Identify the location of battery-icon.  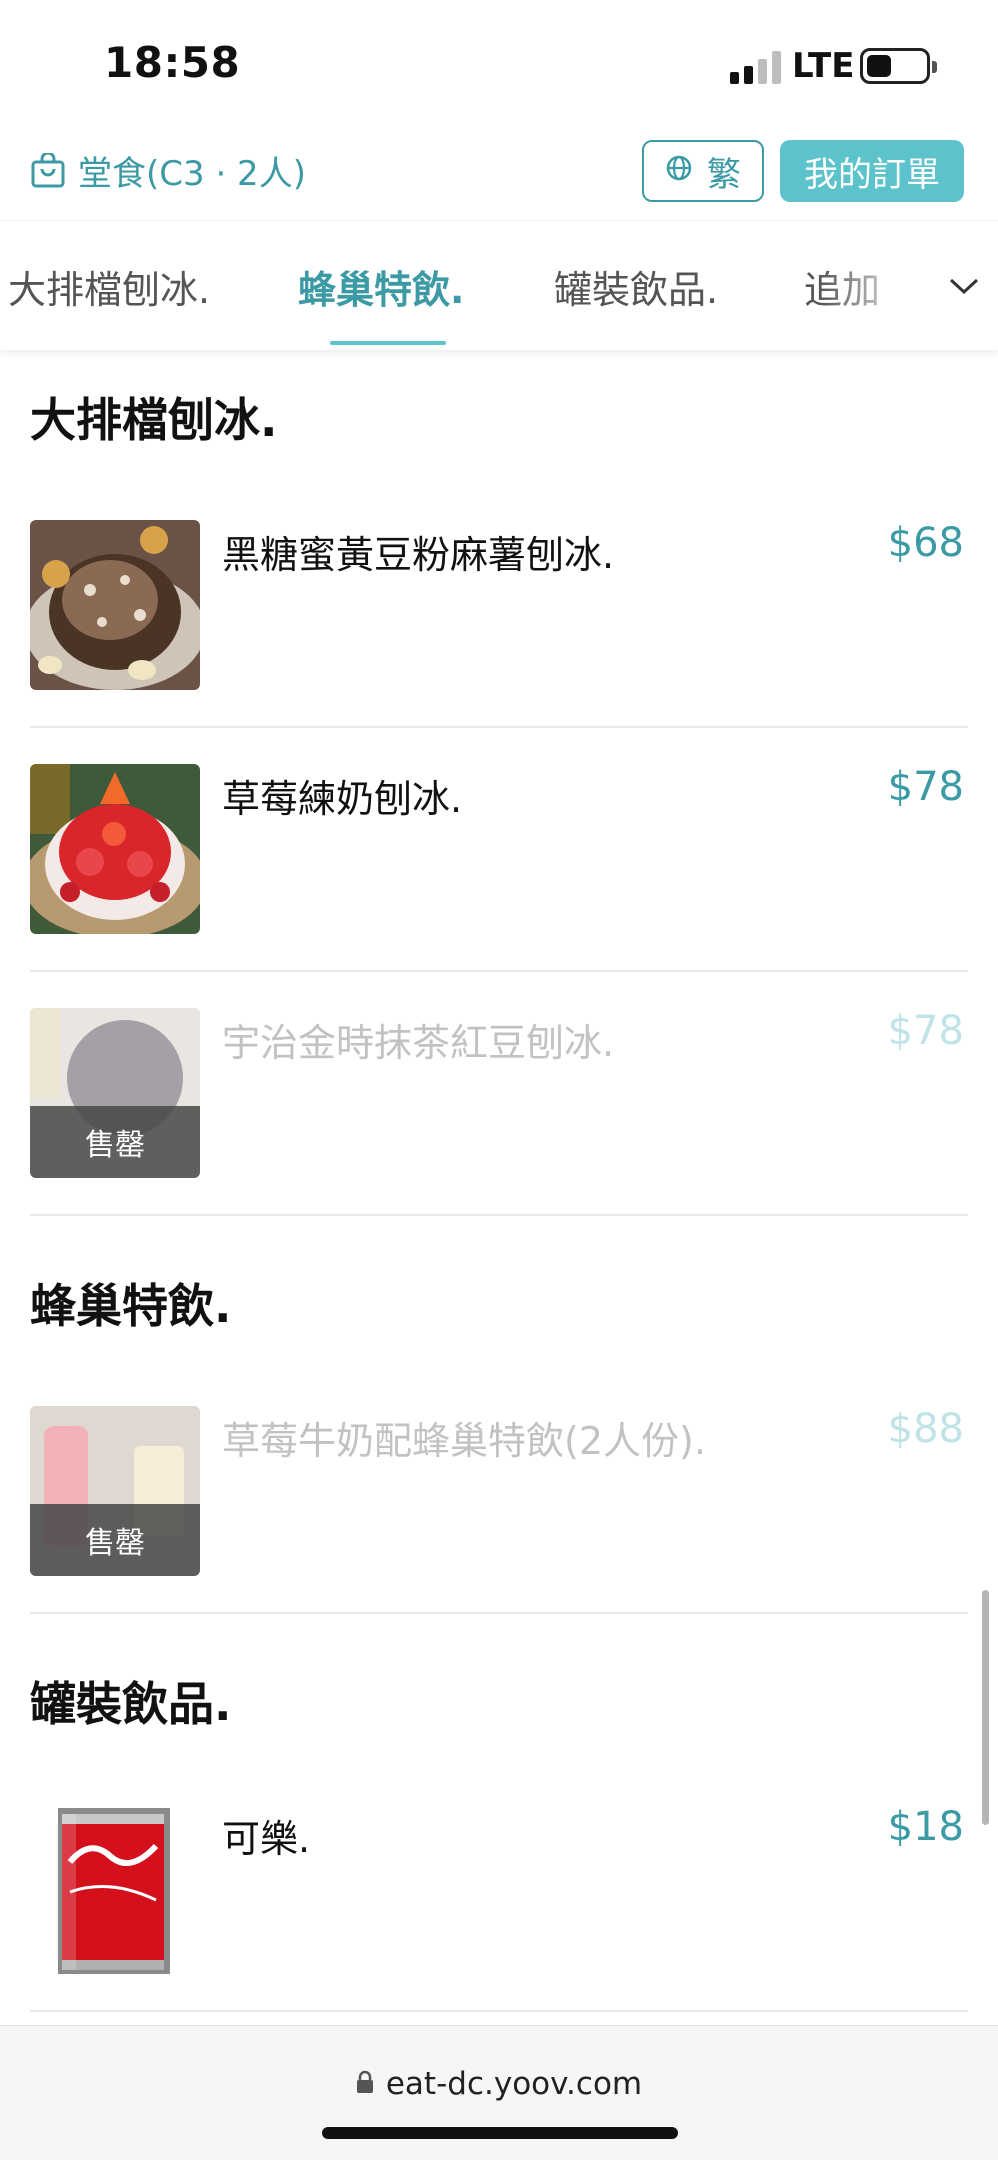
(898, 66).